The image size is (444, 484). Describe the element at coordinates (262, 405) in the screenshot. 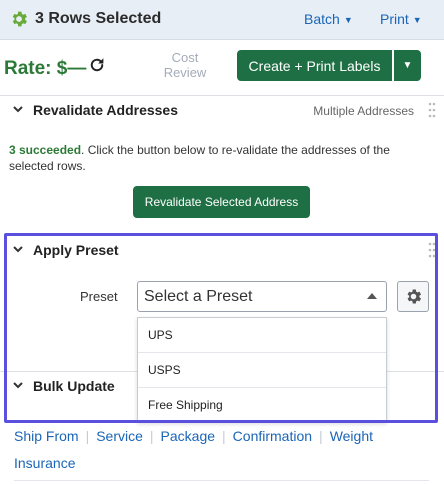

I see `preset-option-free-shipping: Free Shipping` at that location.